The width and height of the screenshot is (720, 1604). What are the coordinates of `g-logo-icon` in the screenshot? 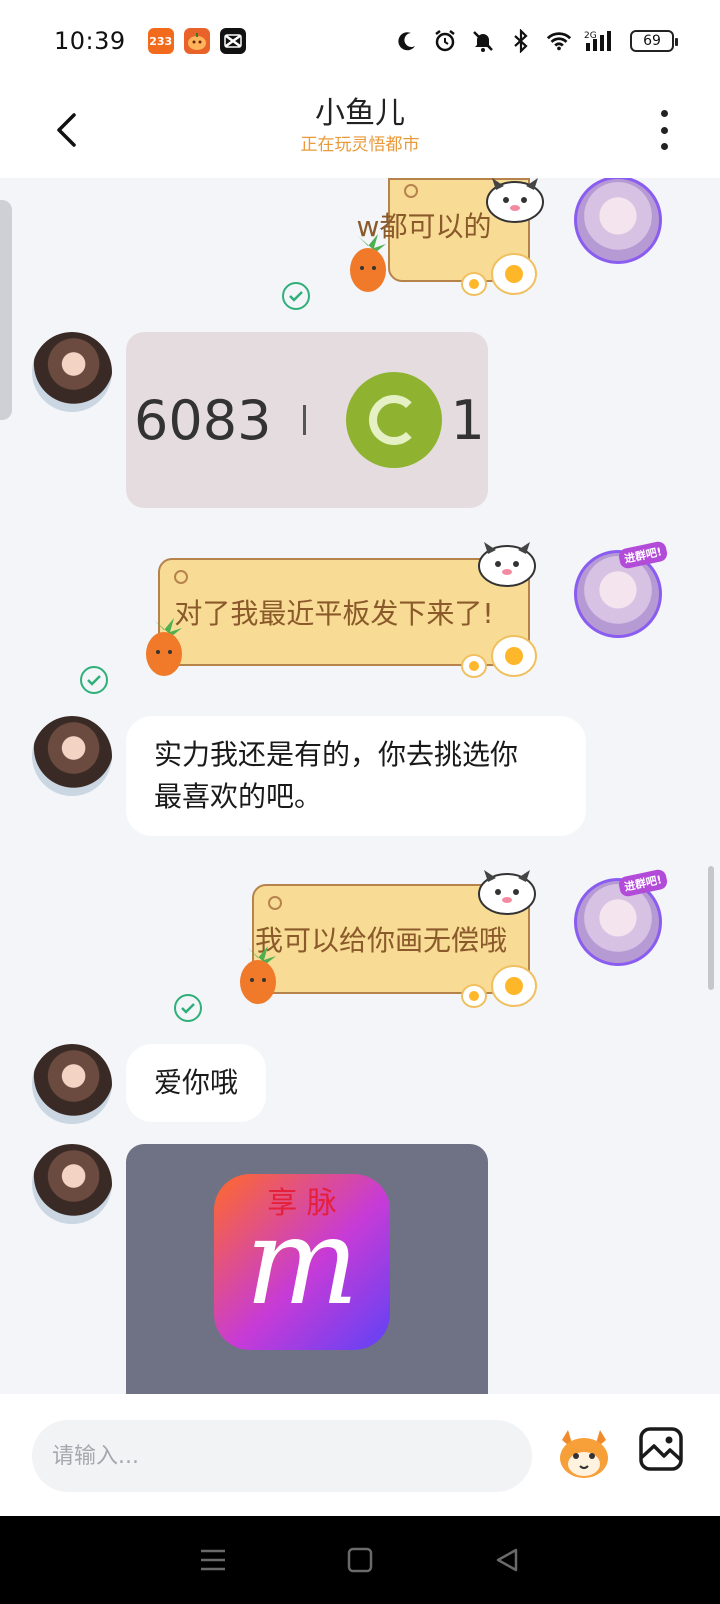 It's located at (394, 420).